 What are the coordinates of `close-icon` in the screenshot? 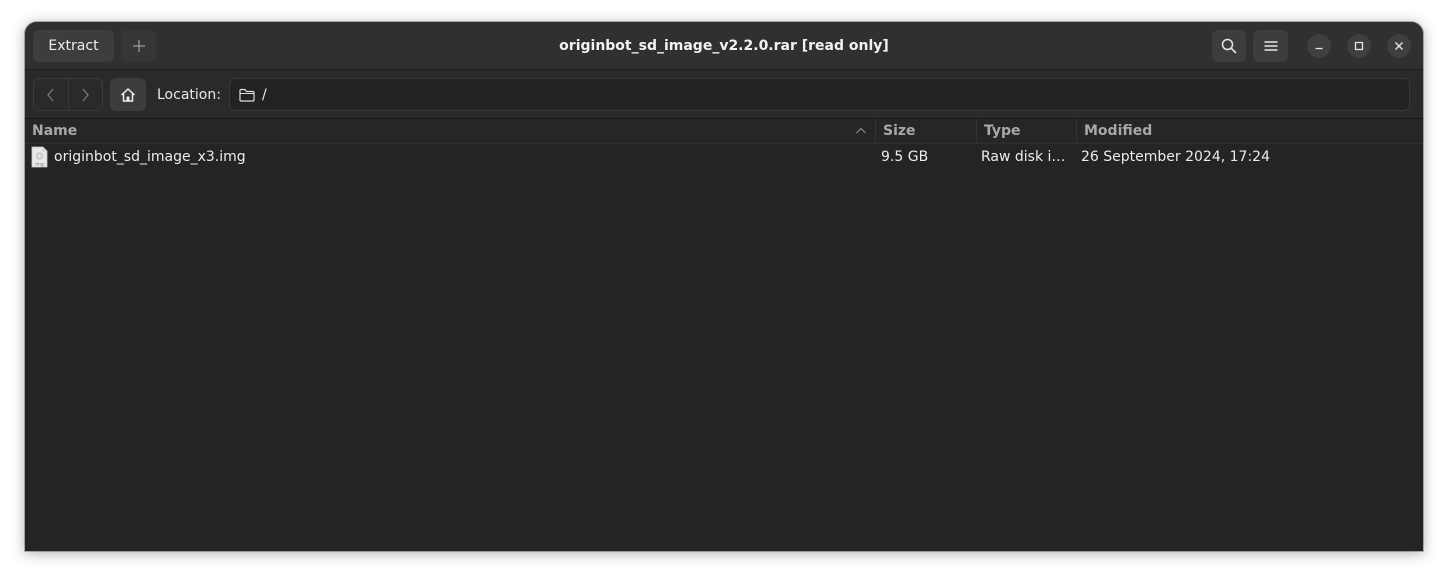 It's located at (1399, 46).